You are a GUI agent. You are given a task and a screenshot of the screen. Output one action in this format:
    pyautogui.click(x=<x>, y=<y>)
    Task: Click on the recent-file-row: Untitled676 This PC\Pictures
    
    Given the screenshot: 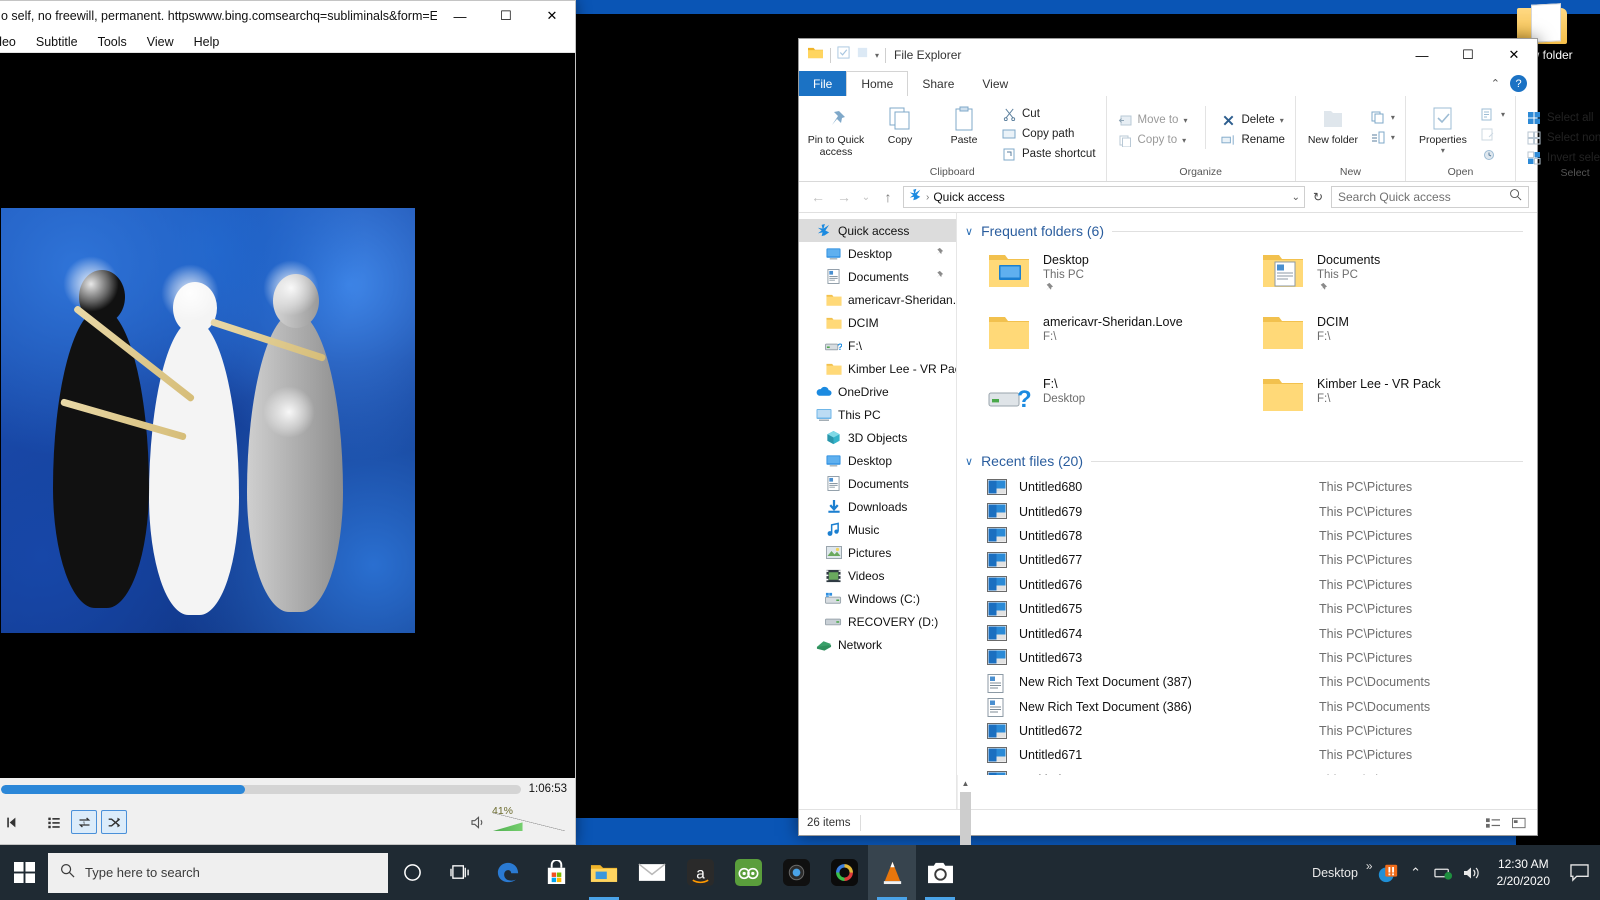 What is the action you would take?
    pyautogui.click(x=1247, y=585)
    